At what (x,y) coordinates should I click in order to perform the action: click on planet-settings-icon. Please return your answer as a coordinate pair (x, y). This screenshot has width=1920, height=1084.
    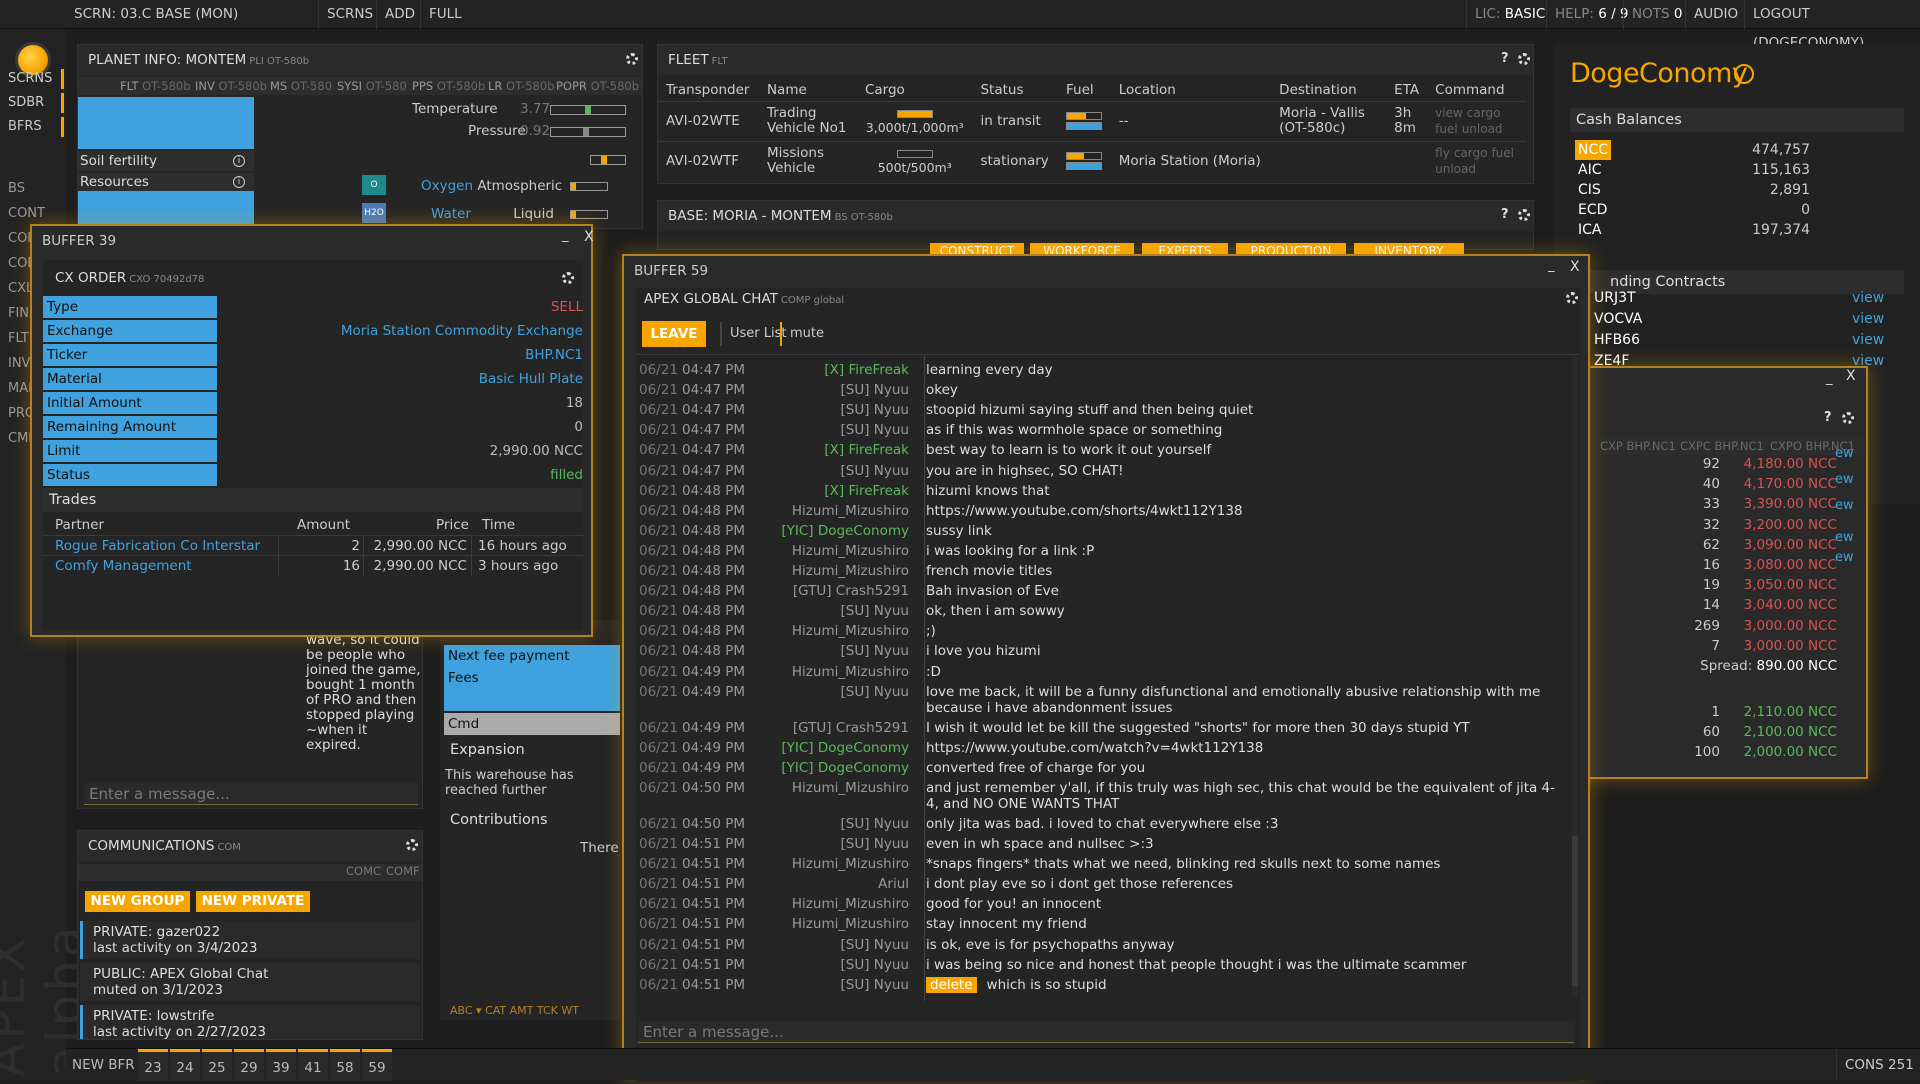
    Looking at the image, I should click on (632, 59).